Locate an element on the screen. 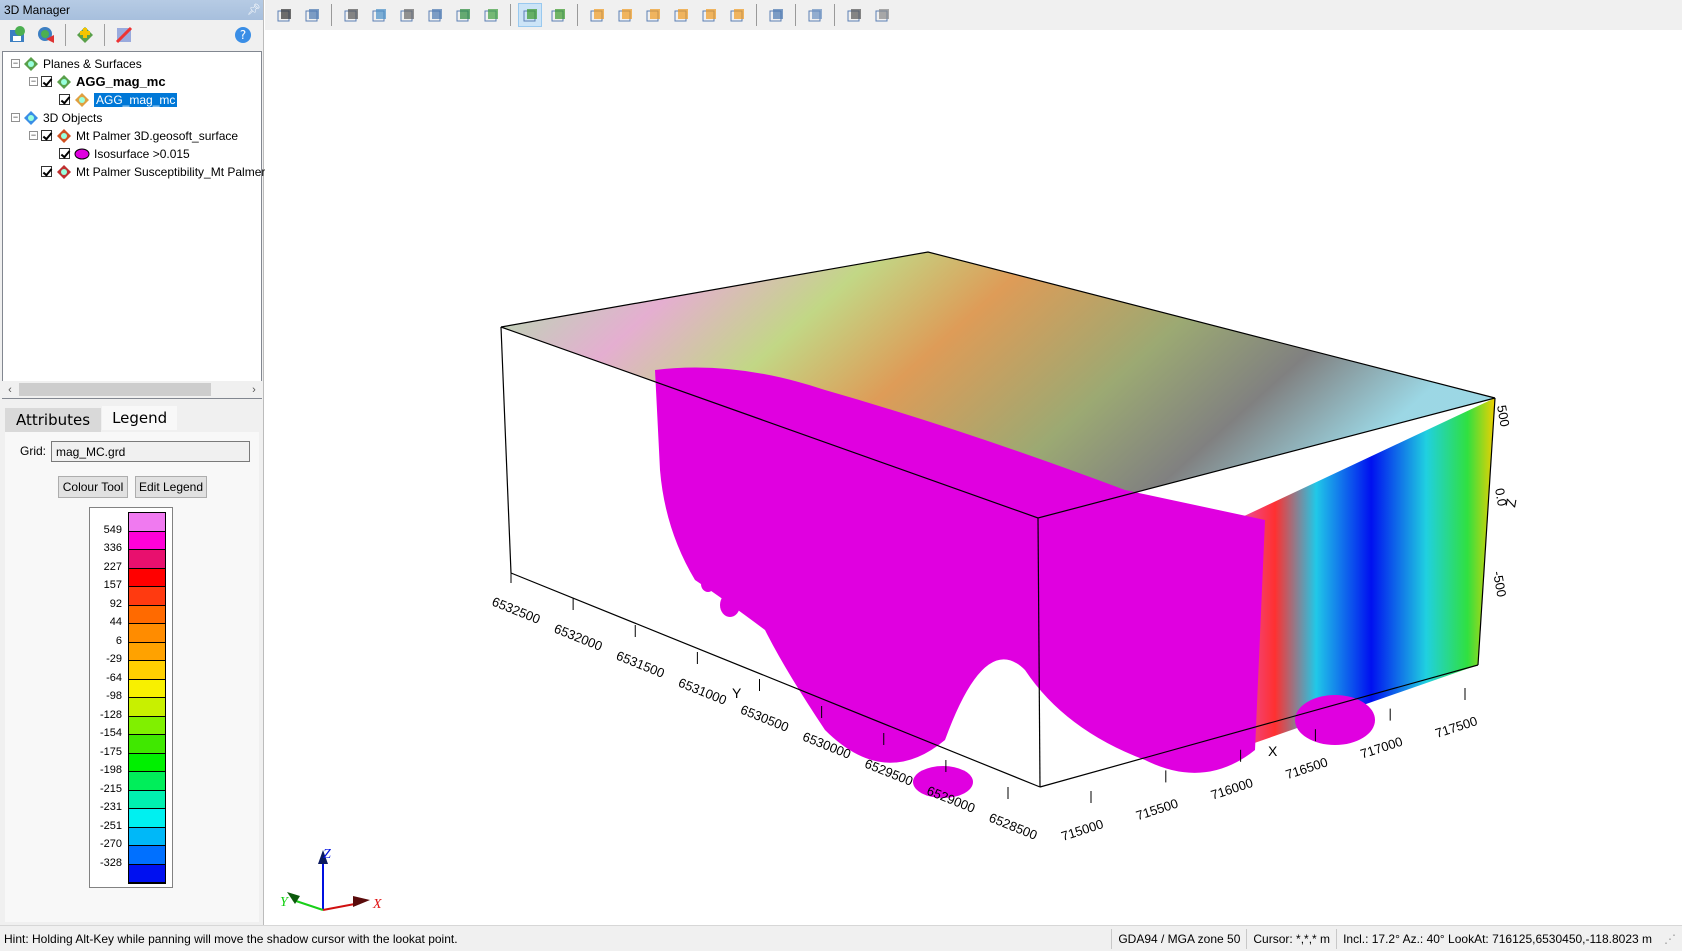  plane-icon is located at coordinates (64, 82).